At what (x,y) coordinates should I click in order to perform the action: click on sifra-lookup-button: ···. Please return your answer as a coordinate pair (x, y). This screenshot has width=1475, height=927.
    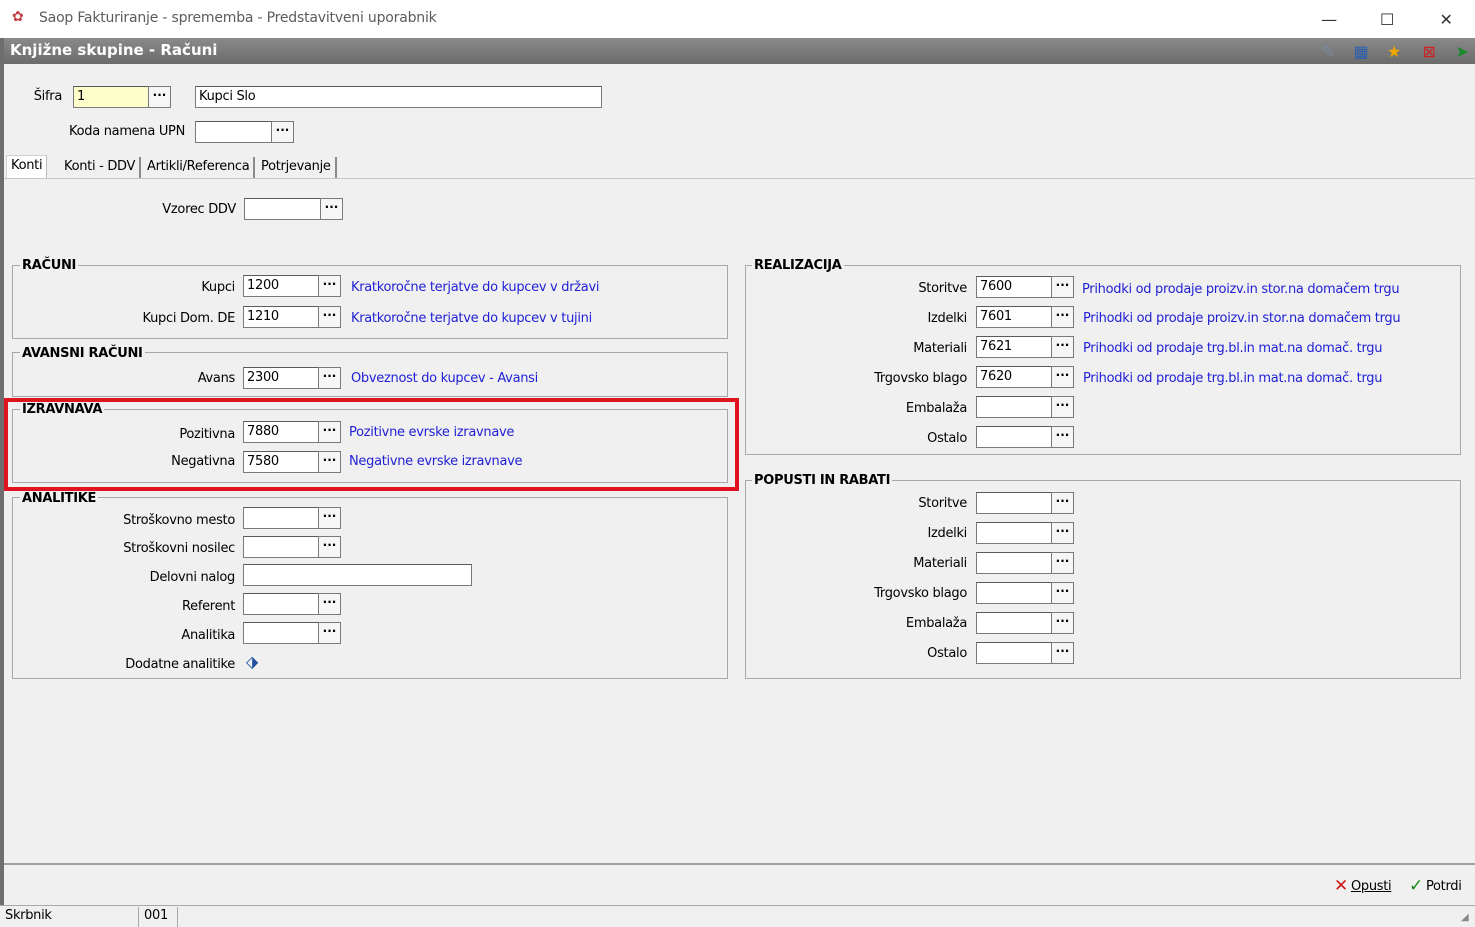
    Looking at the image, I should click on (159, 97).